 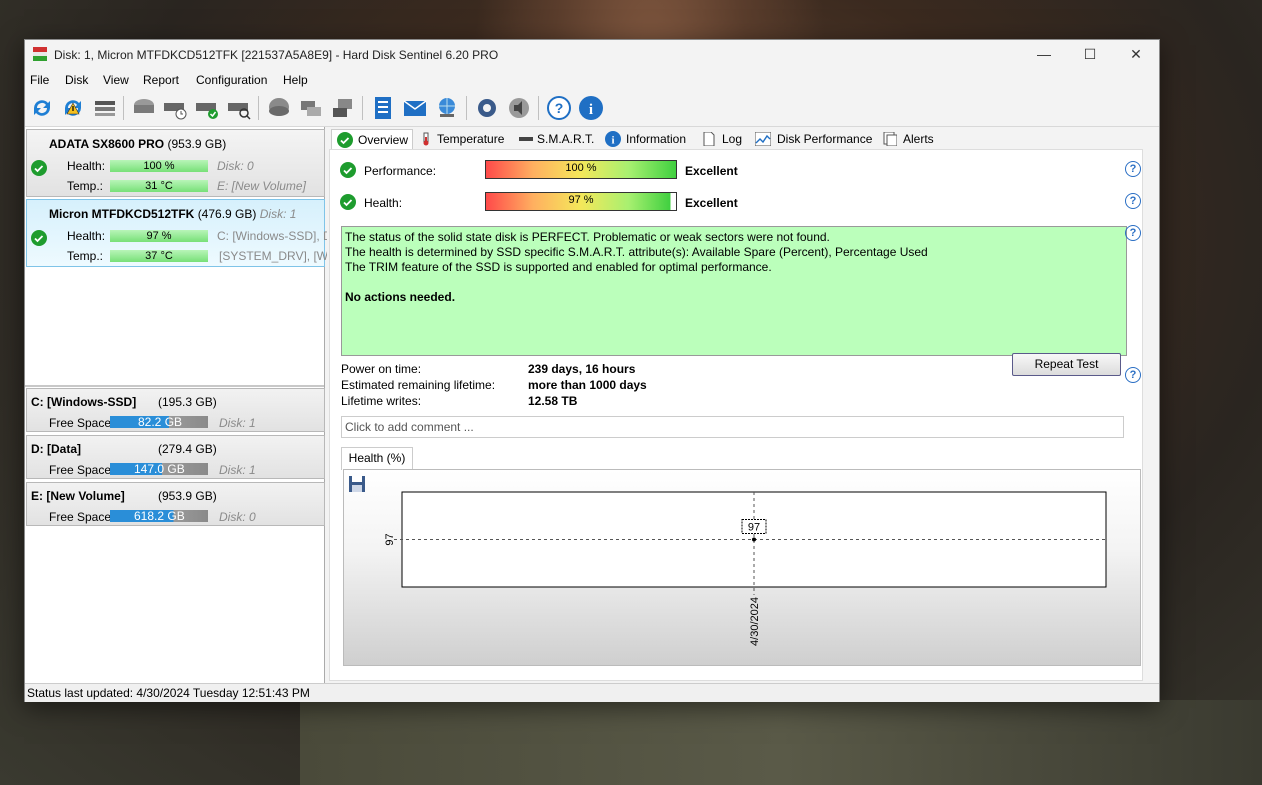 What do you see at coordinates (913, 139) in the screenshot?
I see `tab-alerts: Alerts` at bounding box center [913, 139].